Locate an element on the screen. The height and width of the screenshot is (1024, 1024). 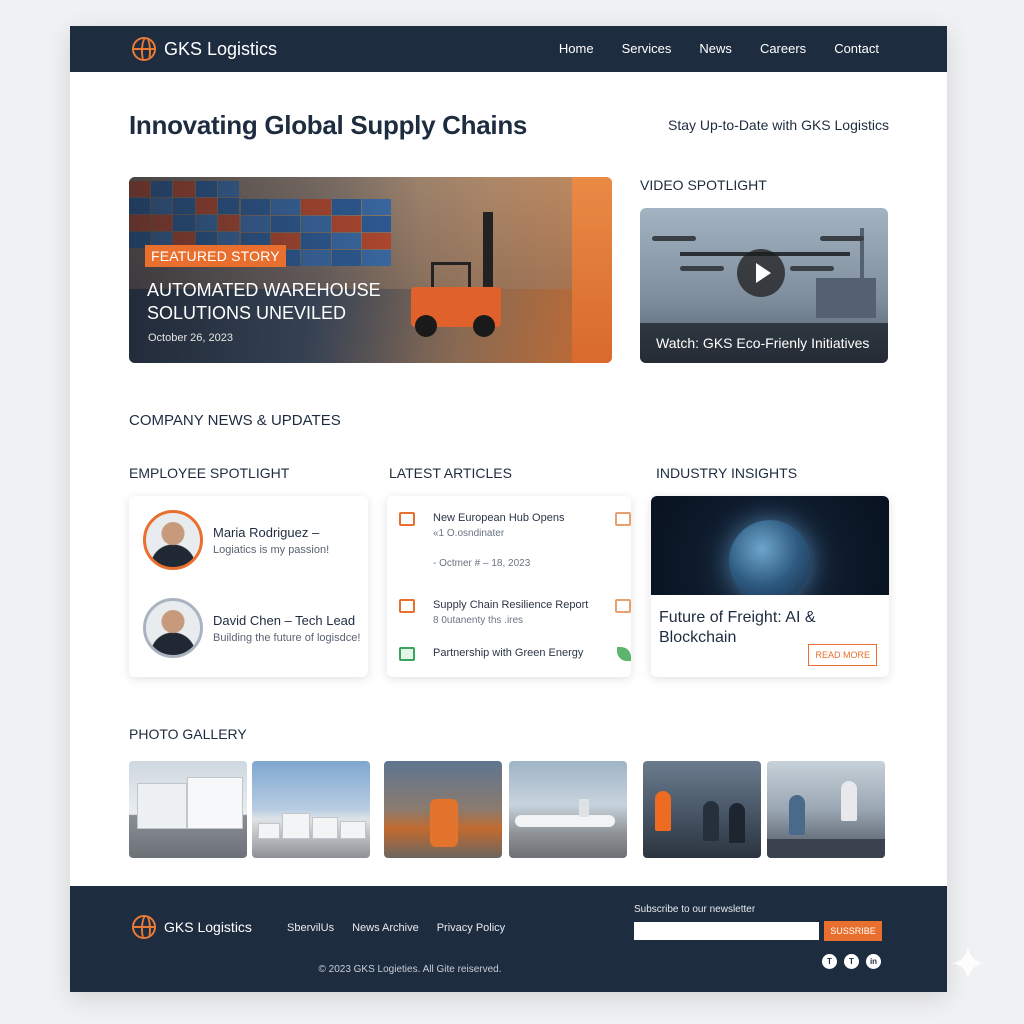
nav-services: Services is located at coordinates (647, 48).